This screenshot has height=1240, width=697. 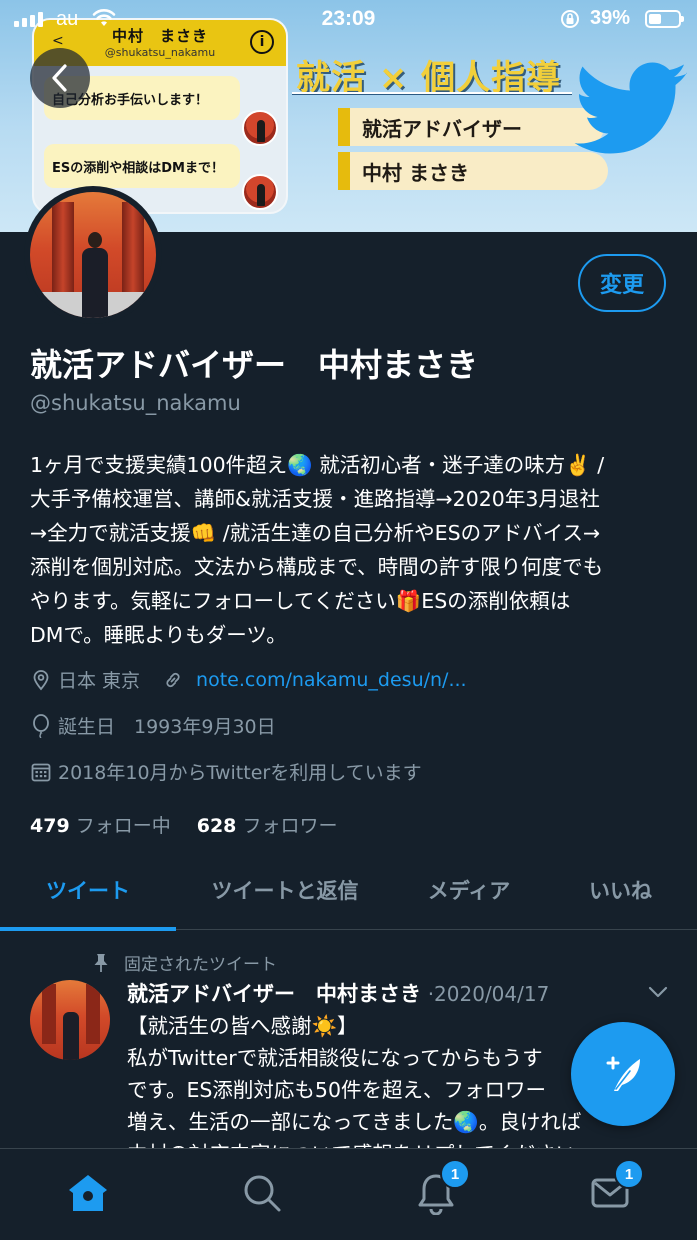 What do you see at coordinates (135, 403) in the screenshot?
I see `user-handle: @shukatsu_nakamu` at bounding box center [135, 403].